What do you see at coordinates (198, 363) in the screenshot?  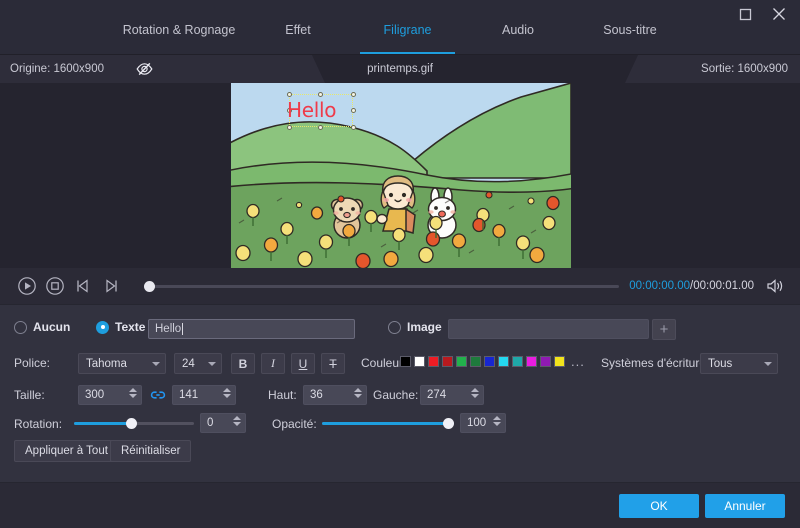 I see `font-size-select: 24` at bounding box center [198, 363].